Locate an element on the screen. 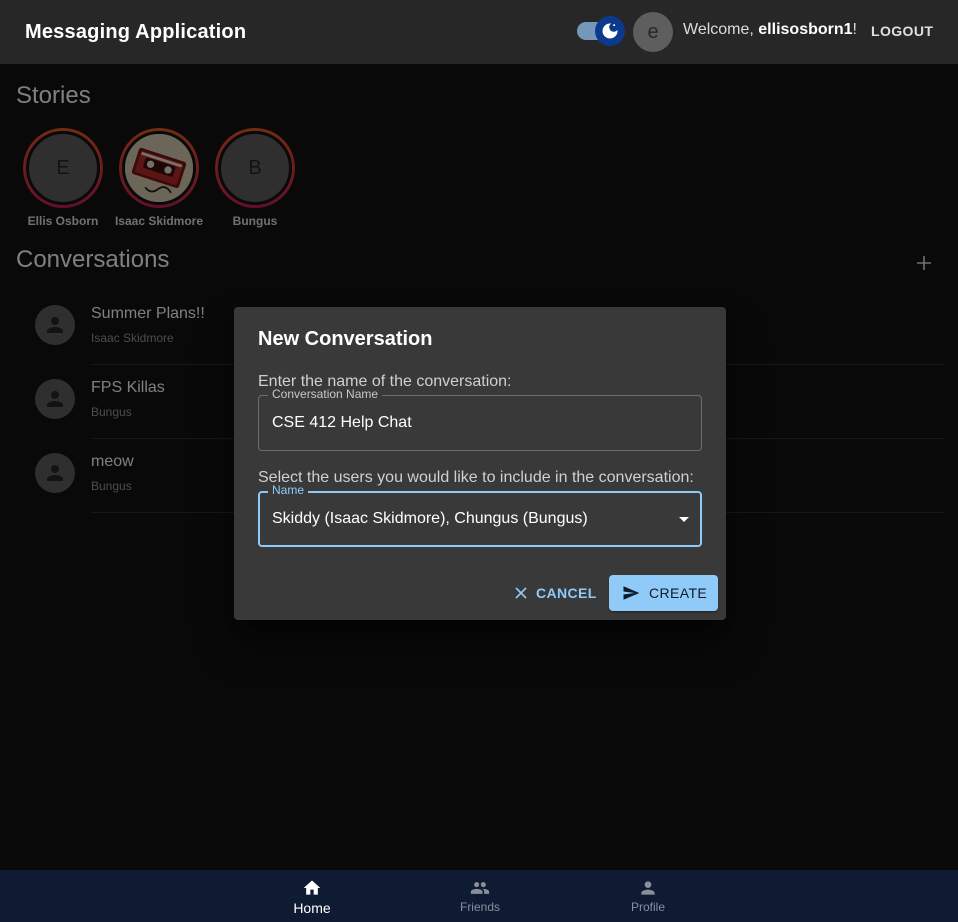  toggle-thumb is located at coordinates (610, 31).